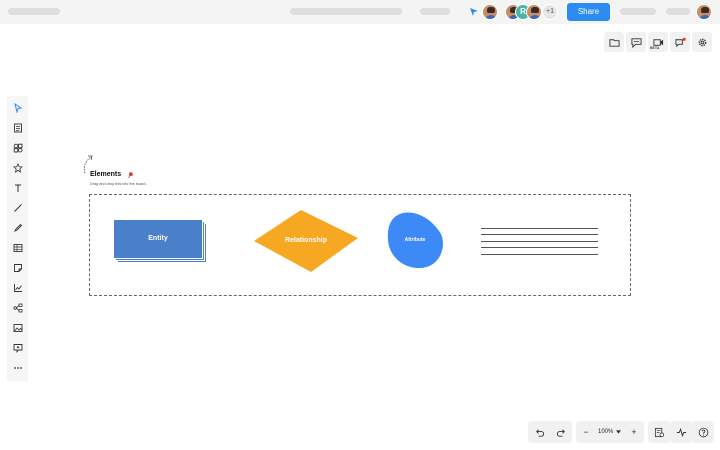  I want to click on share-button: Share, so click(588, 12).